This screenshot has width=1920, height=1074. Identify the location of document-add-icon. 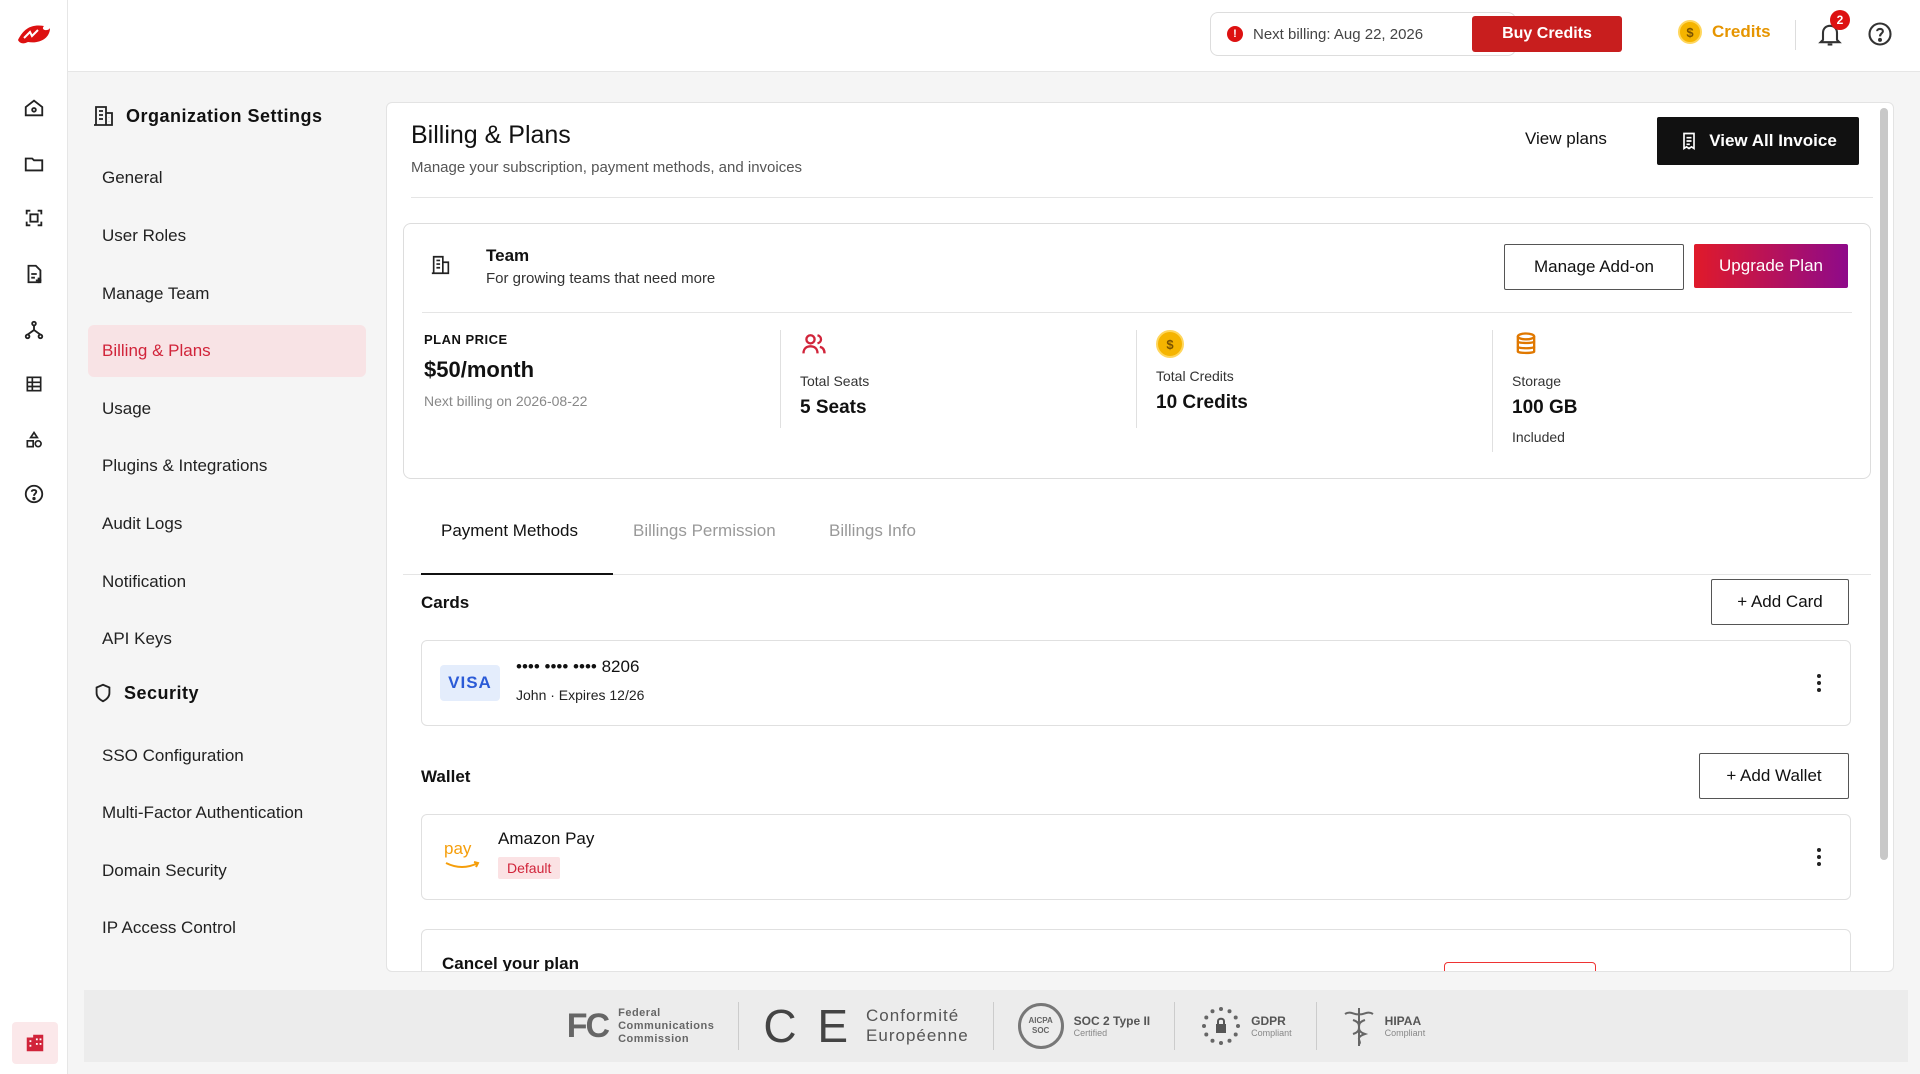
(34, 274).